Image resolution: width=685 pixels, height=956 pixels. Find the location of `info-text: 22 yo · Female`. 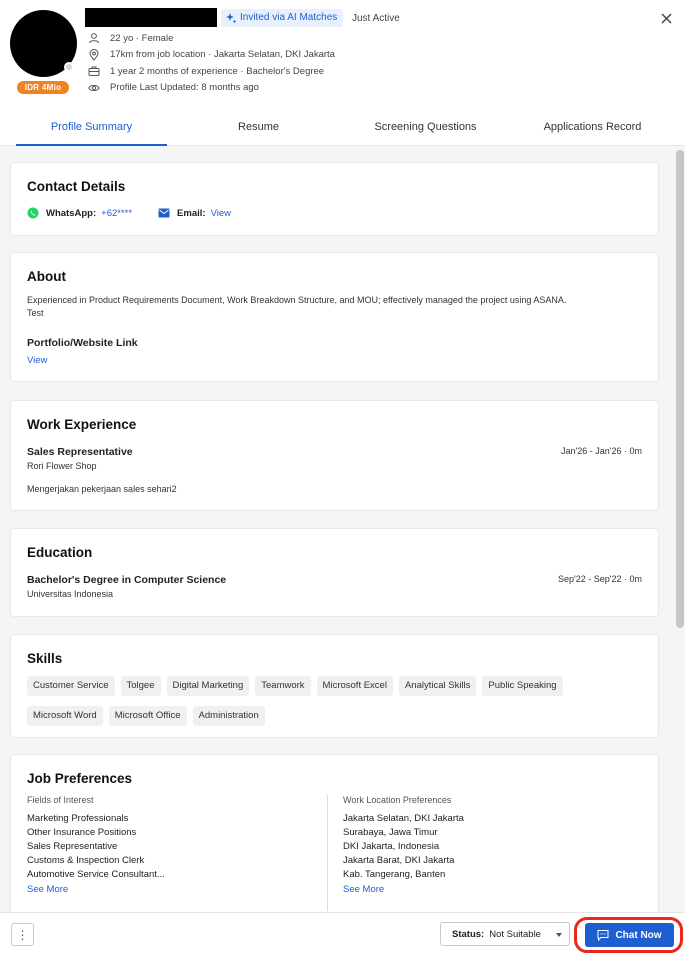

info-text: 22 yo · Female is located at coordinates (142, 38).